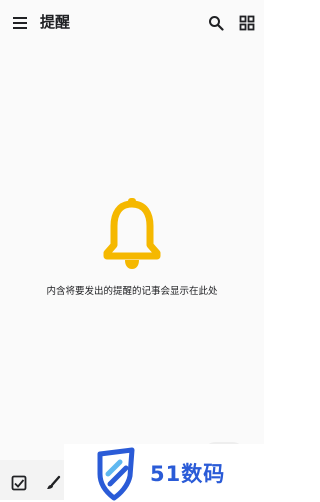  I want to click on new-drawing-button, so click(53, 483).